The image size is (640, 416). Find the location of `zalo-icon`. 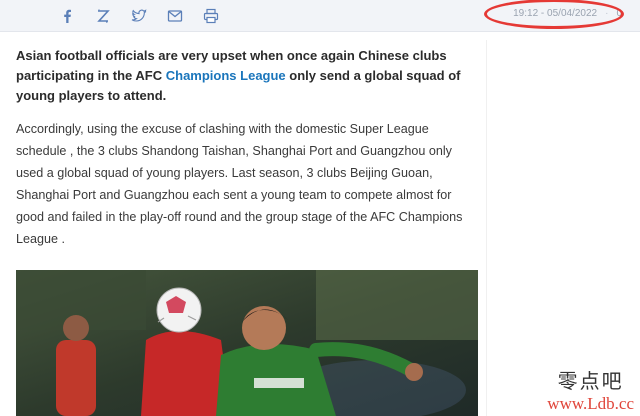

zalo-icon is located at coordinates (103, 16).